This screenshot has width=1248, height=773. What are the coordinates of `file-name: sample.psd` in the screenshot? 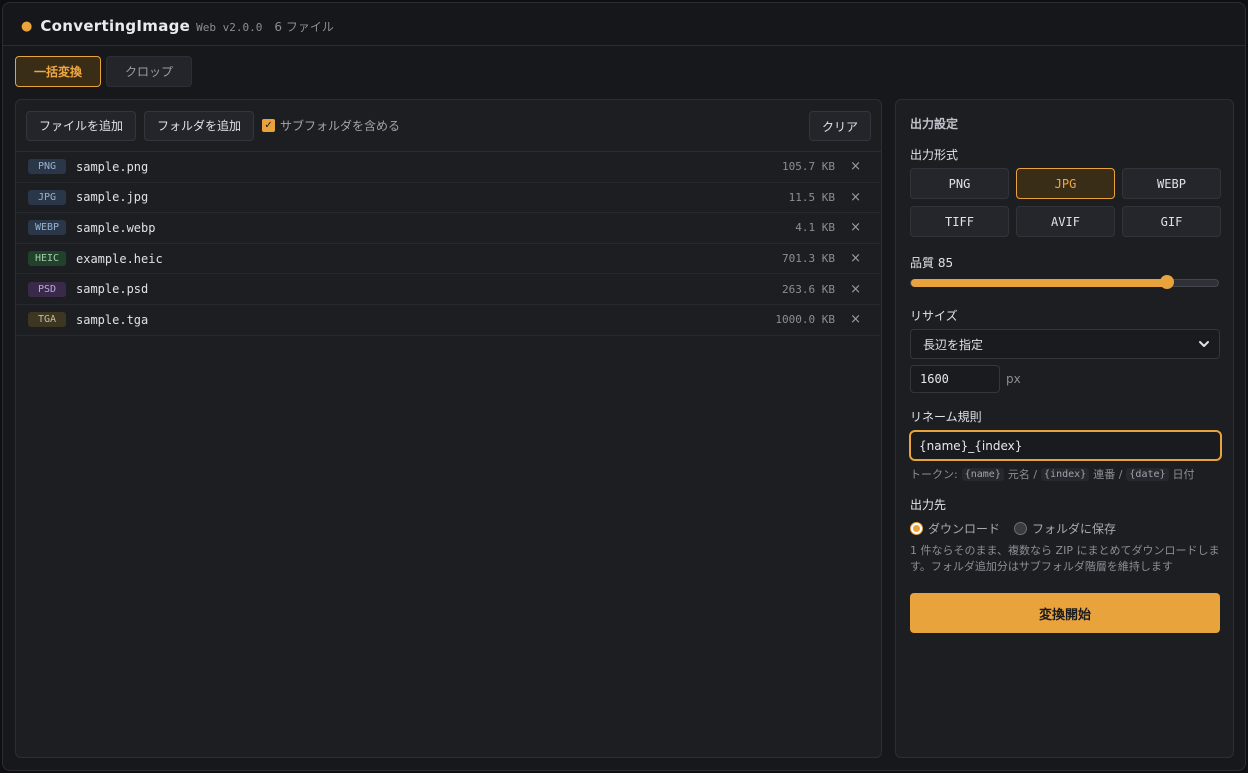 It's located at (112, 289).